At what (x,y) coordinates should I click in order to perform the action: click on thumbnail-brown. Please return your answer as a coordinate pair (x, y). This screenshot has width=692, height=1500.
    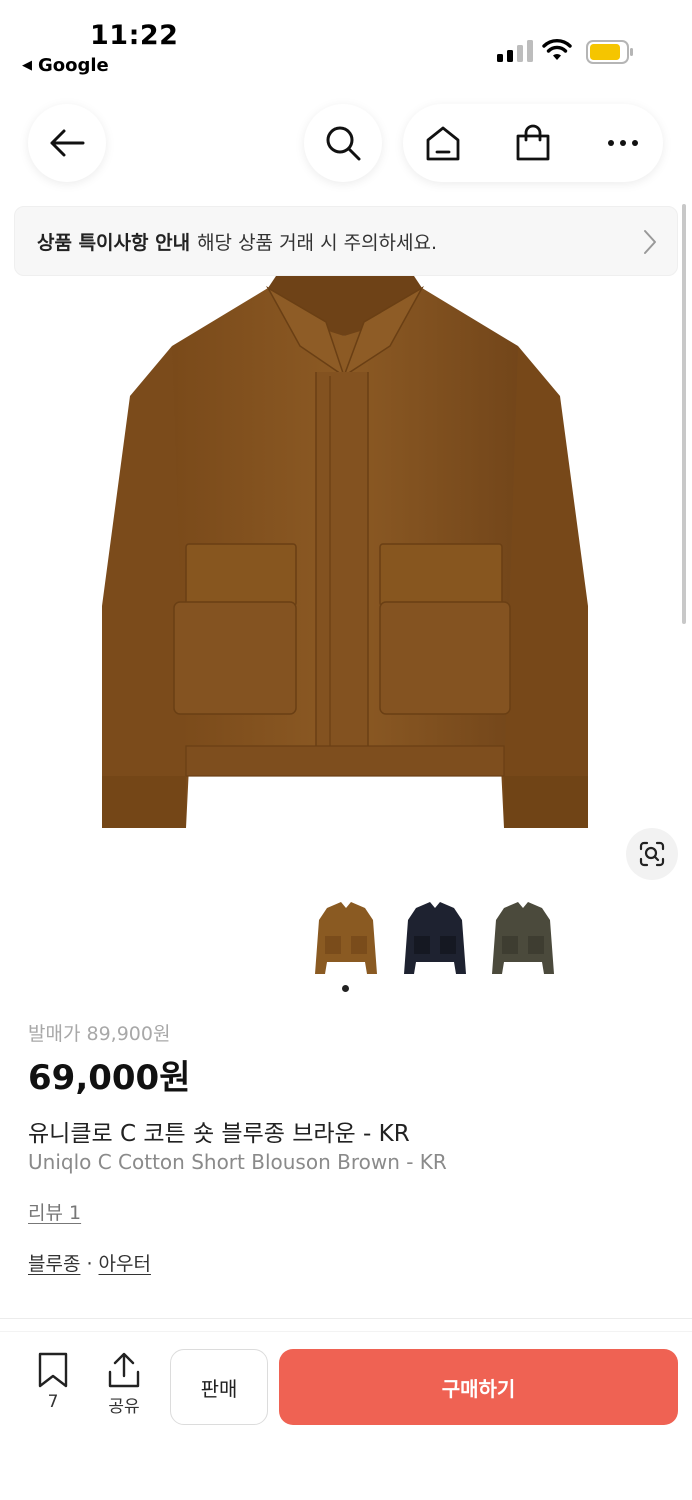
    Looking at the image, I should click on (346, 939).